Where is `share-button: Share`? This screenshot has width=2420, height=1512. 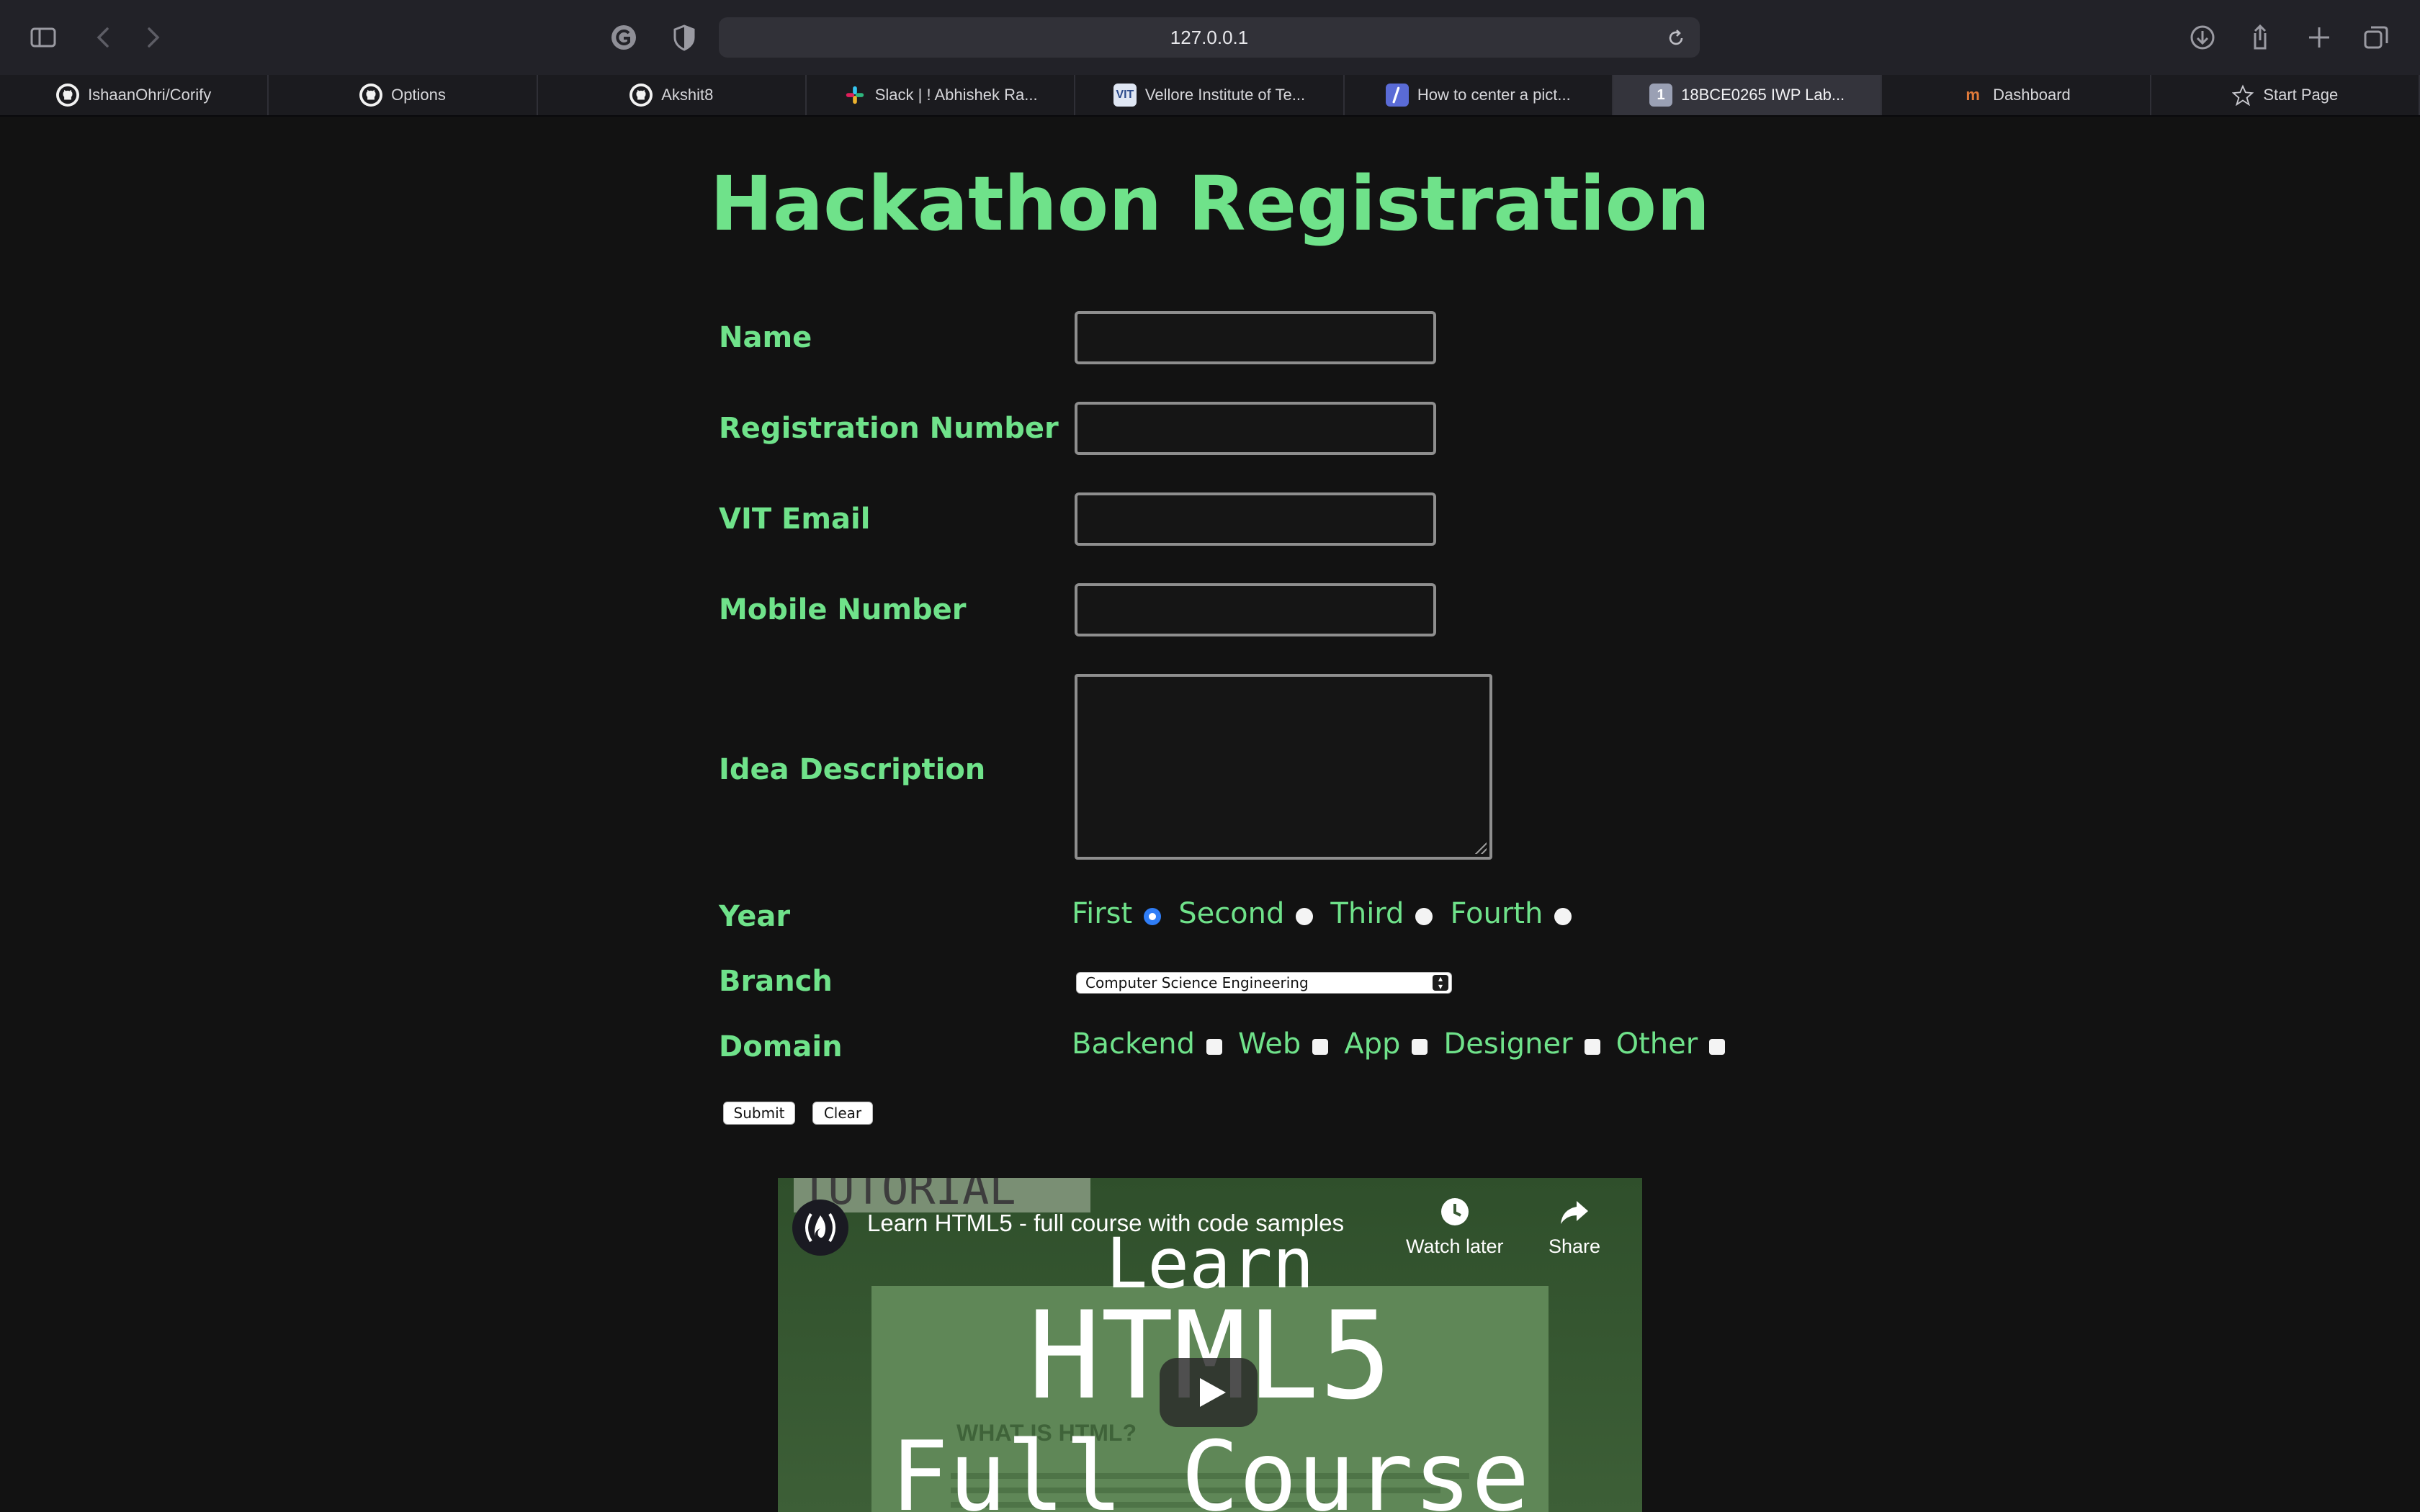 share-button: Share is located at coordinates (1575, 1226).